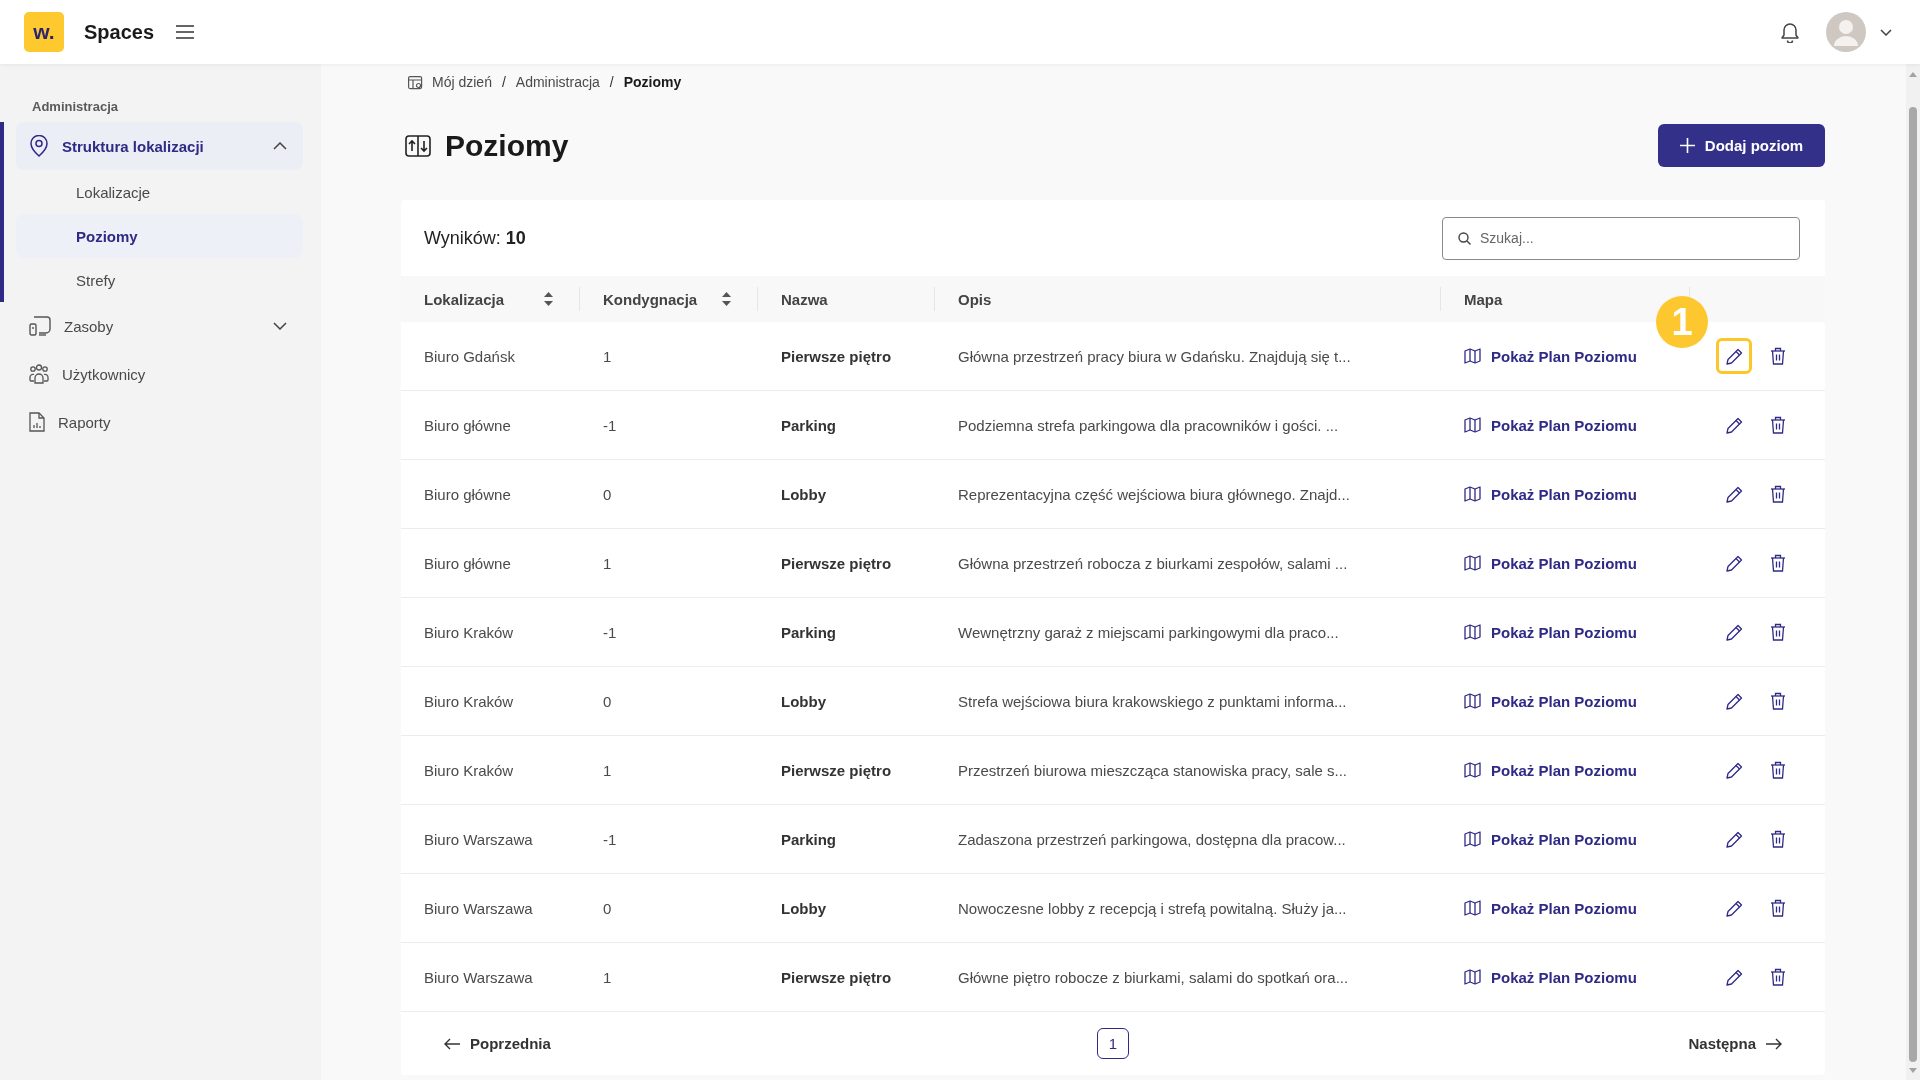 Image resolution: width=1920 pixels, height=1080 pixels. Describe the element at coordinates (1734, 356) in the screenshot. I see `edit-button` at that location.